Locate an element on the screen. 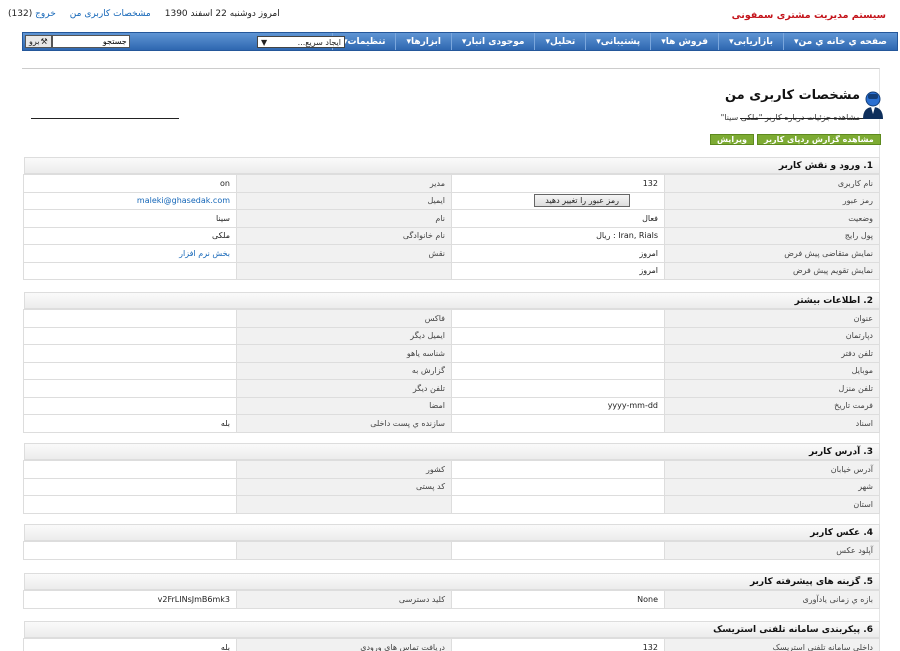 This screenshot has width=900, height=651. field-value: on is located at coordinates (130, 183).